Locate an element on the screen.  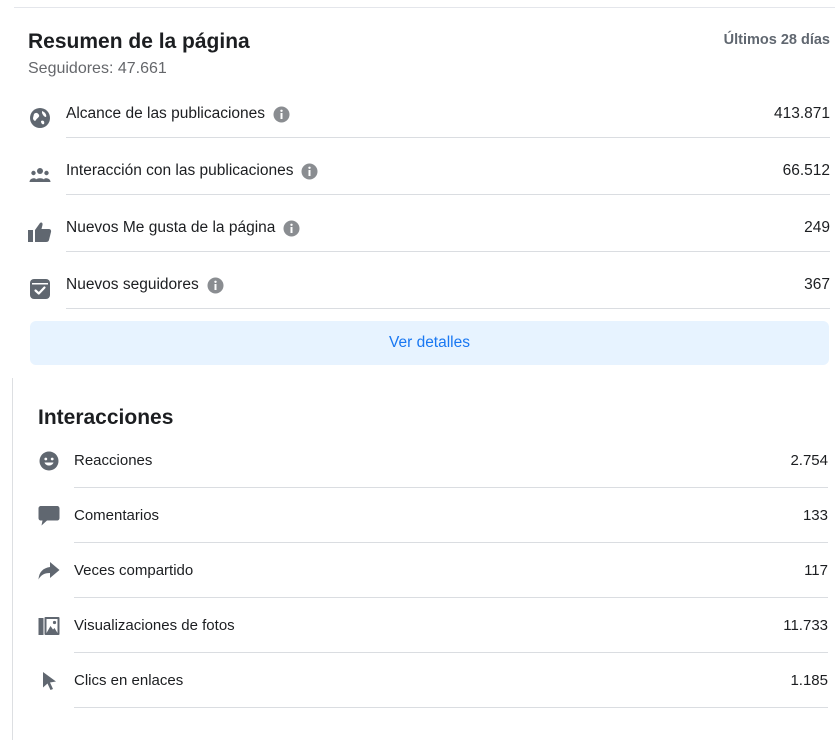
globe-icon is located at coordinates (40, 118).